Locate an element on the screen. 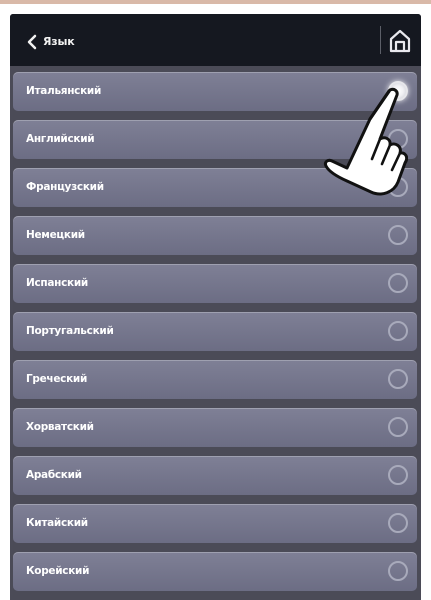  language-row-german: Немецкий is located at coordinates (215, 235).